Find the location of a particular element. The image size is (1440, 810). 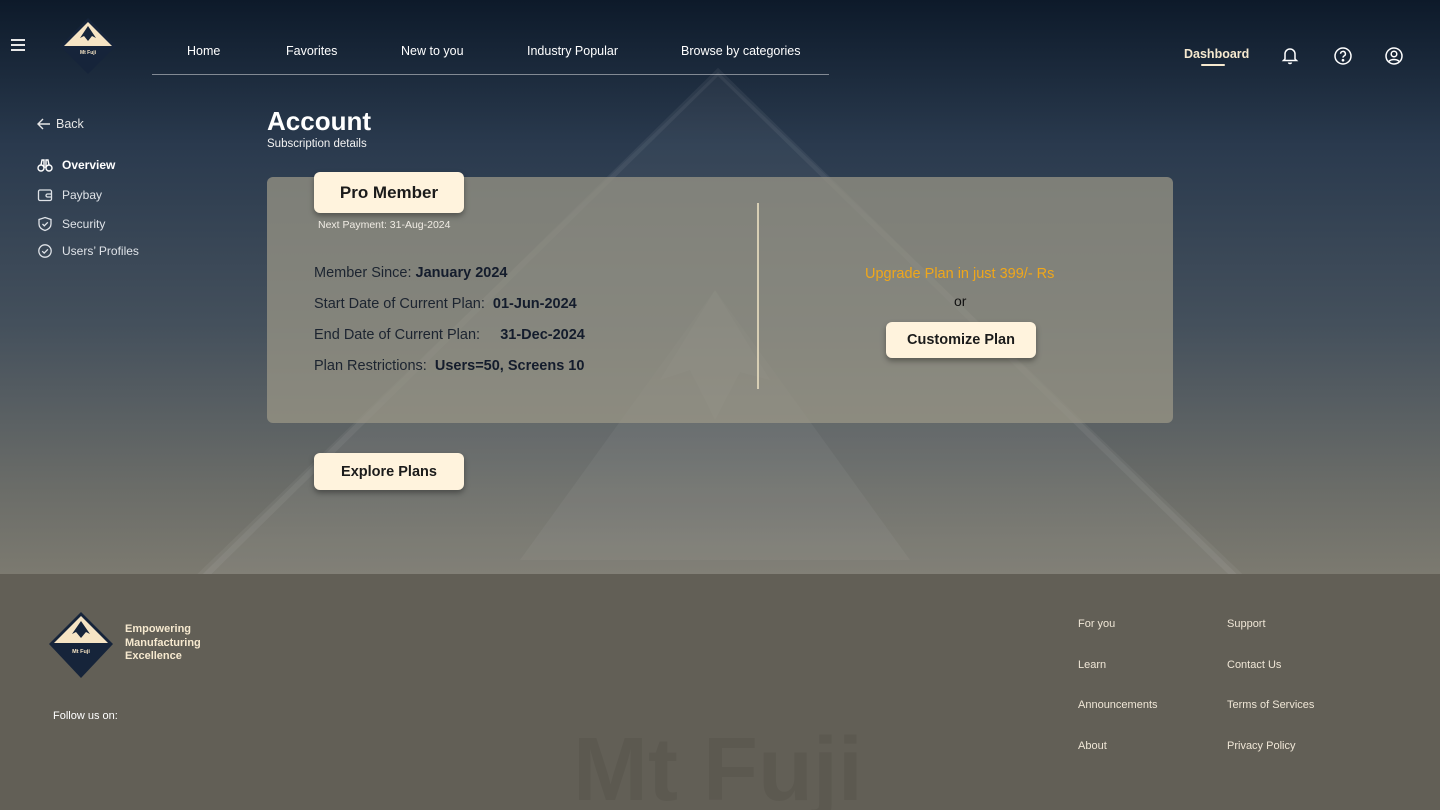

restrictions-label: Plan Restrictions: is located at coordinates (370, 366).